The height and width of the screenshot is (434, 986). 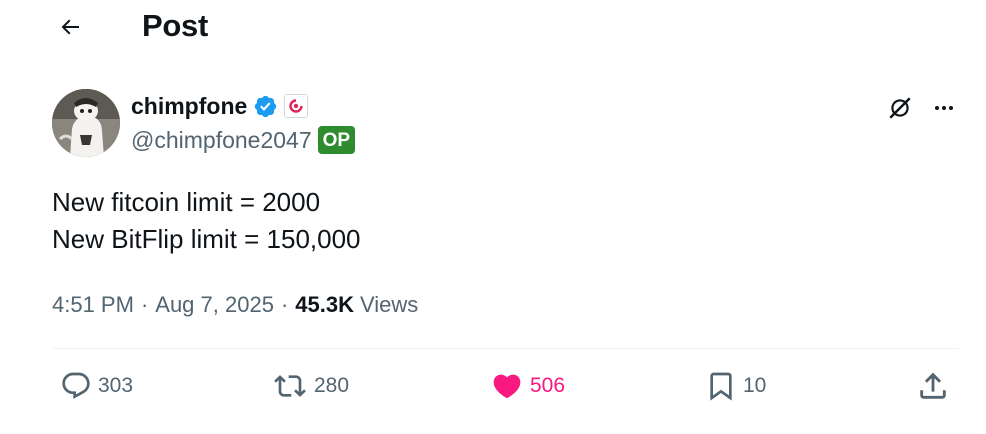 What do you see at coordinates (493, 29) in the screenshot?
I see `post-header: Post` at bounding box center [493, 29].